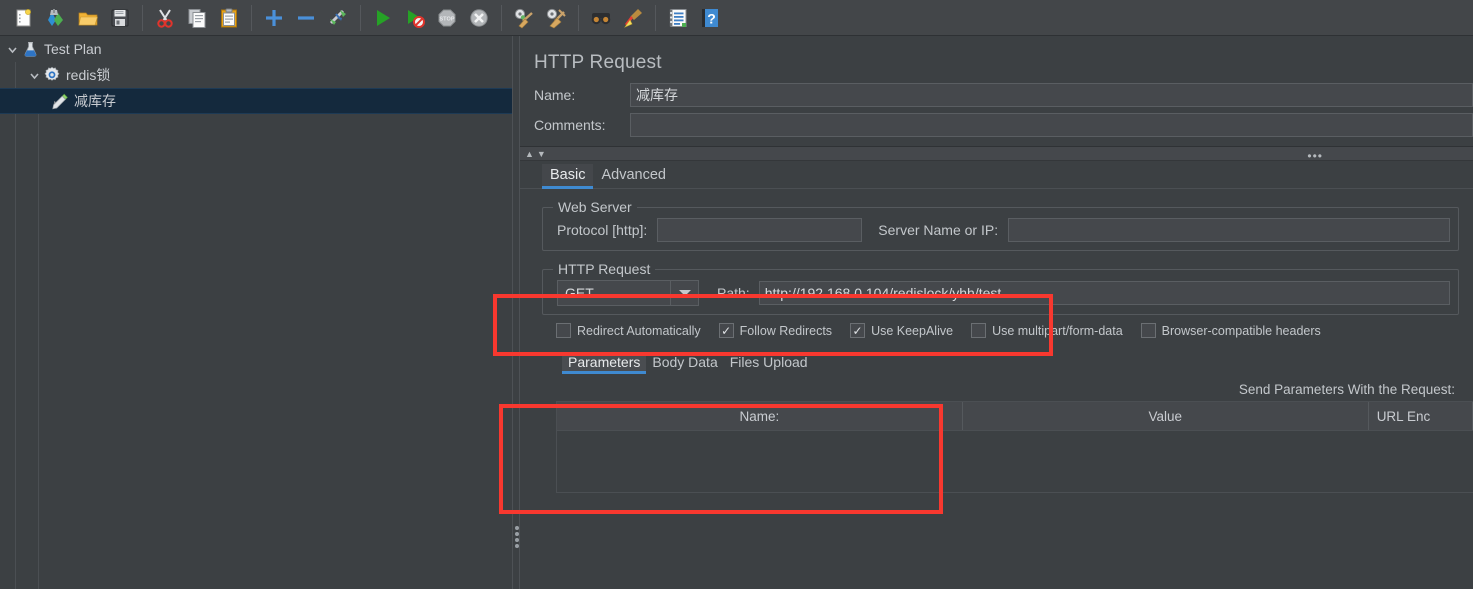  What do you see at coordinates (1051, 125) in the screenshot?
I see `comments-input` at bounding box center [1051, 125].